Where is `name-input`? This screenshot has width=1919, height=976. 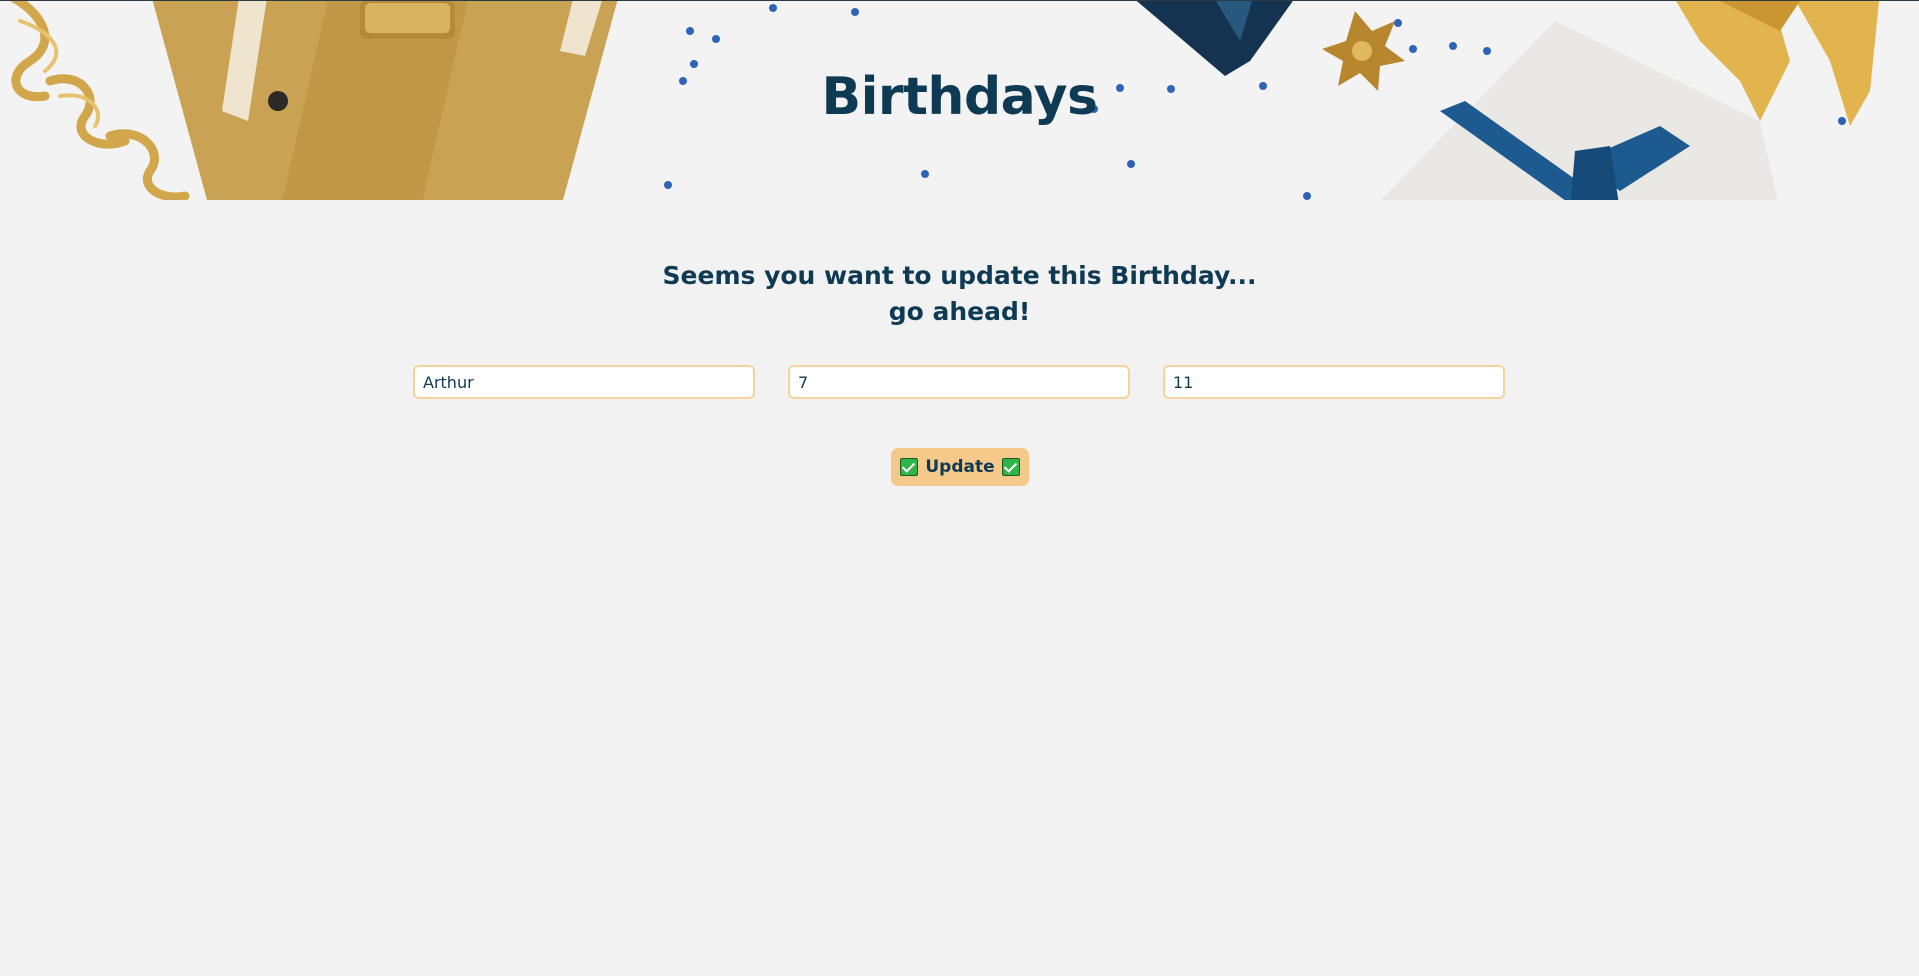 name-input is located at coordinates (584, 382).